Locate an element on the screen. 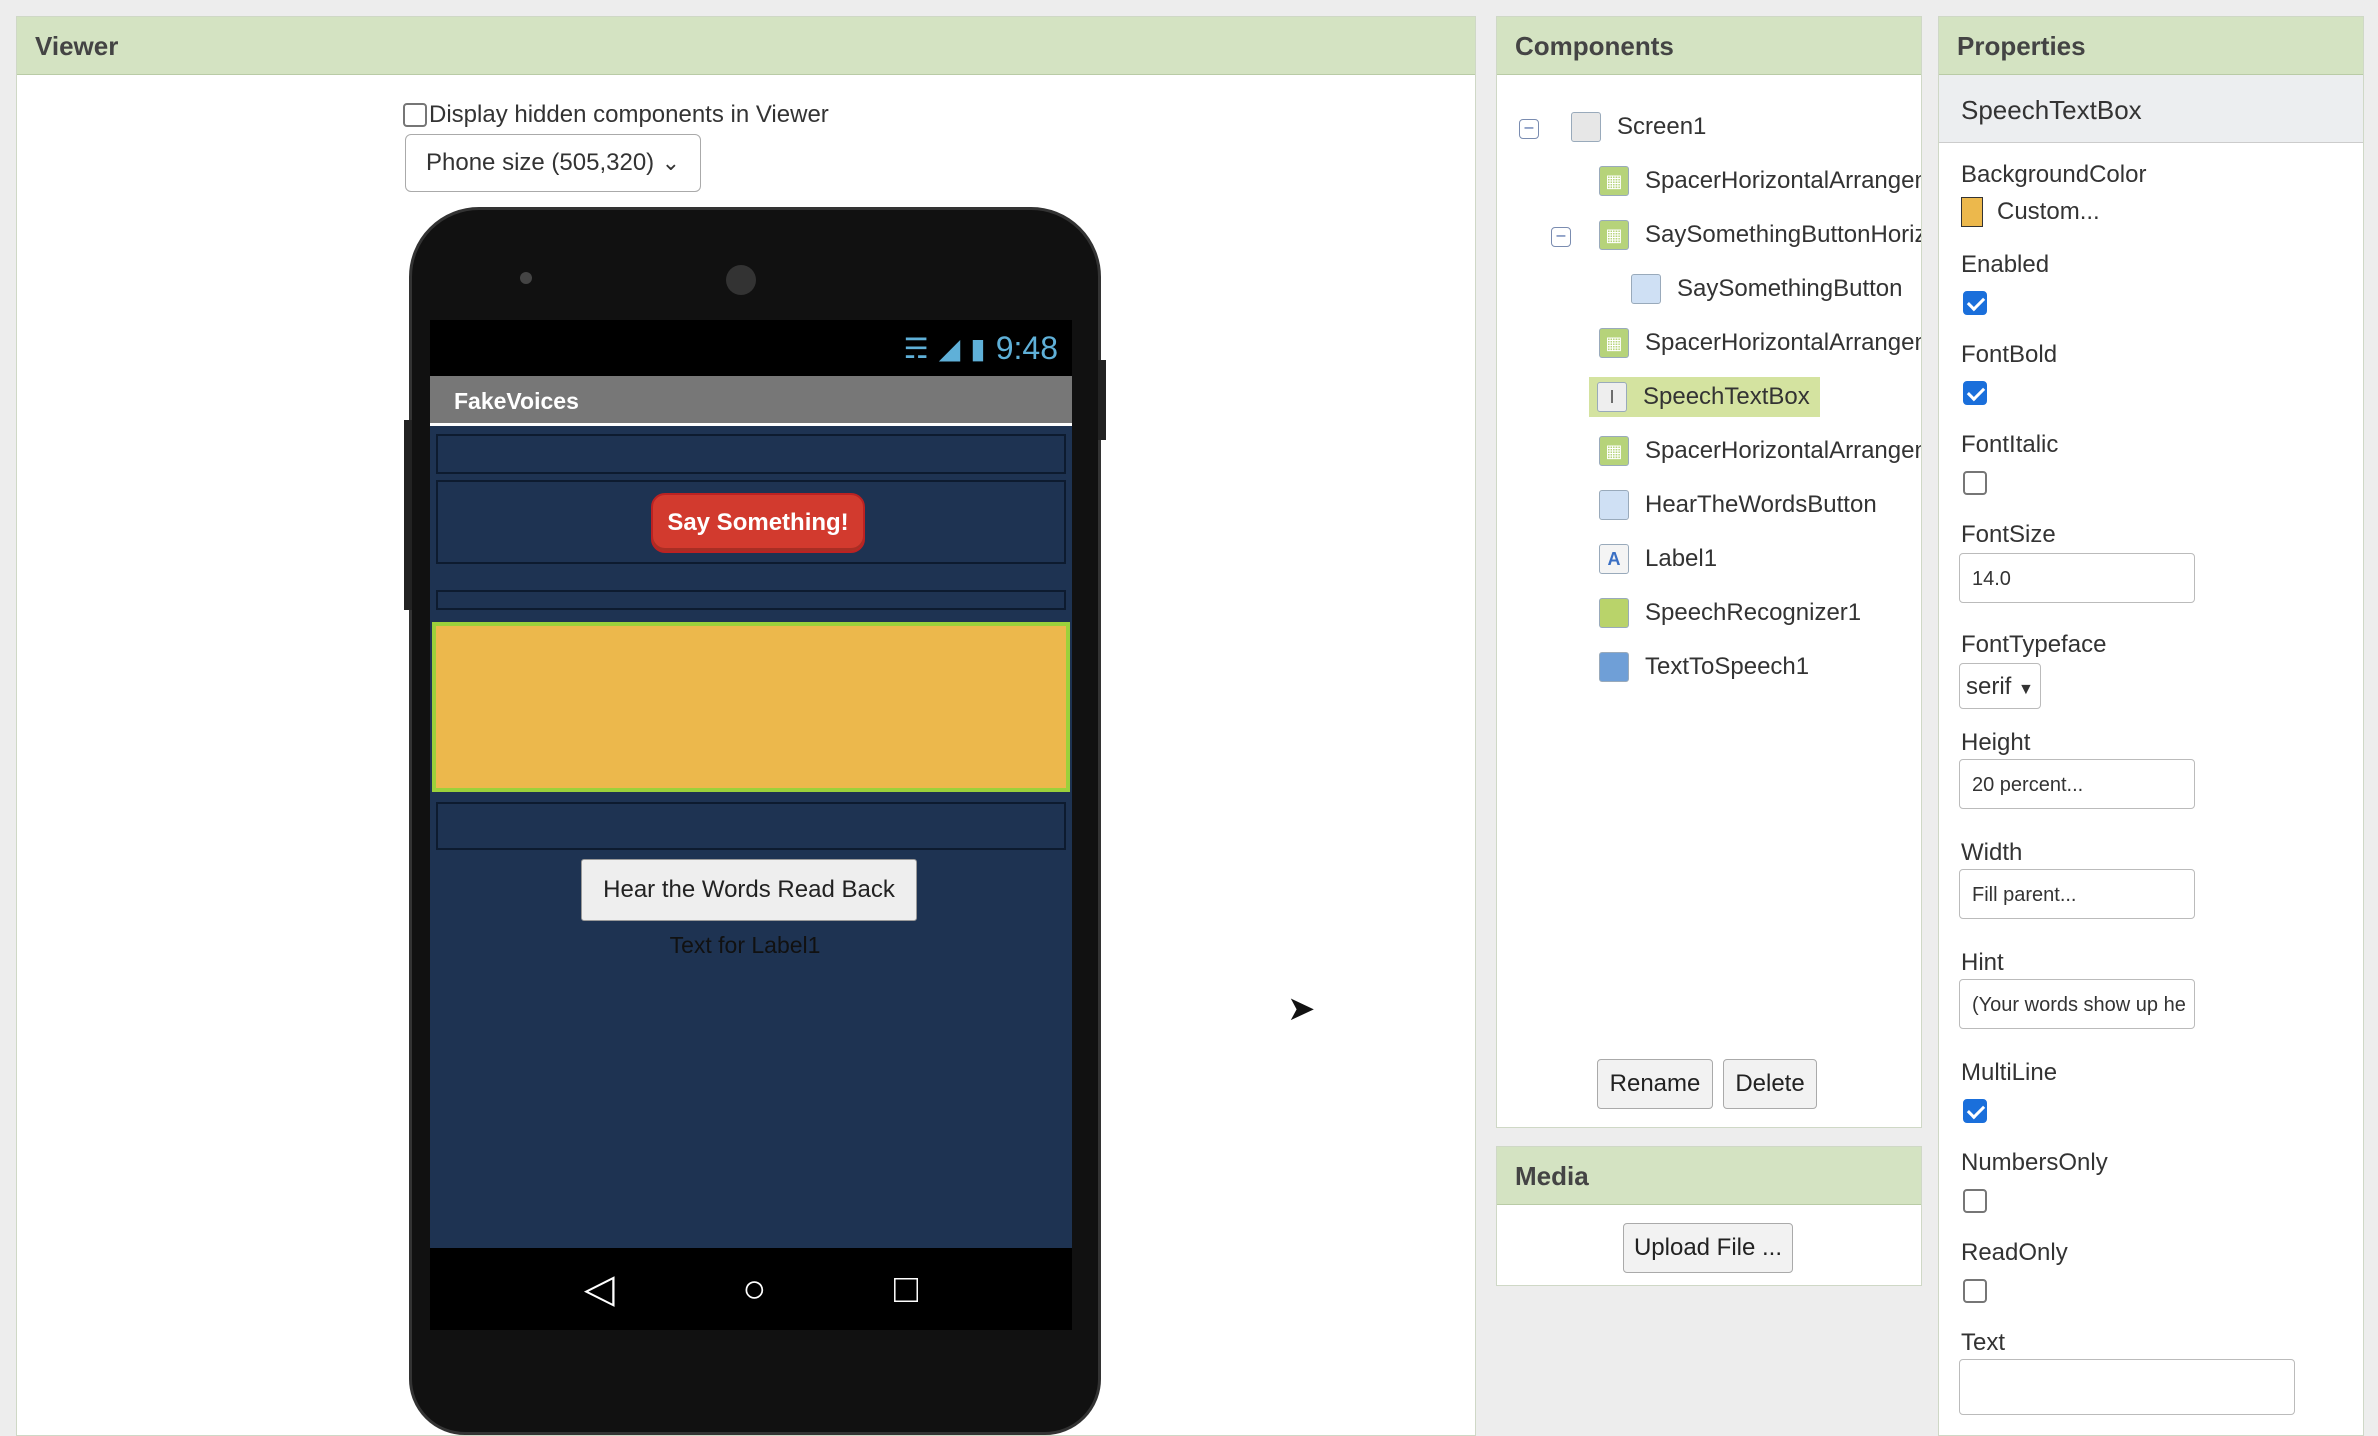  hidden-components-label: Display hidden components in Viewer is located at coordinates (629, 114).